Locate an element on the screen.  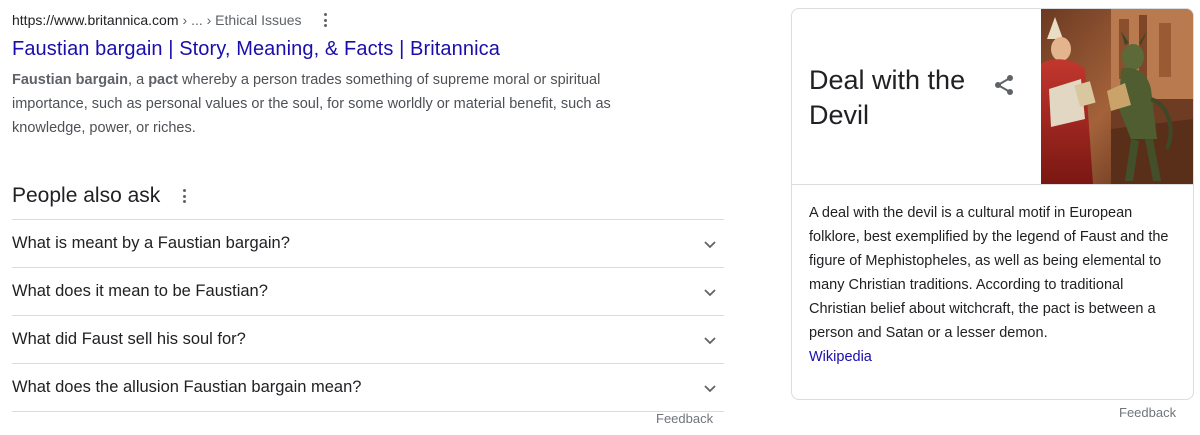
snippet-bold-term: Faustian bargain is located at coordinates (70, 80).